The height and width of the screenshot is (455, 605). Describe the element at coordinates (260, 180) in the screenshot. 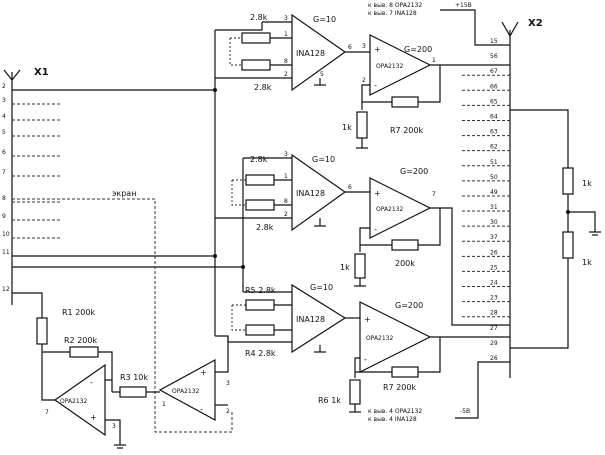

I see `resistor-ina2-rg1` at that location.